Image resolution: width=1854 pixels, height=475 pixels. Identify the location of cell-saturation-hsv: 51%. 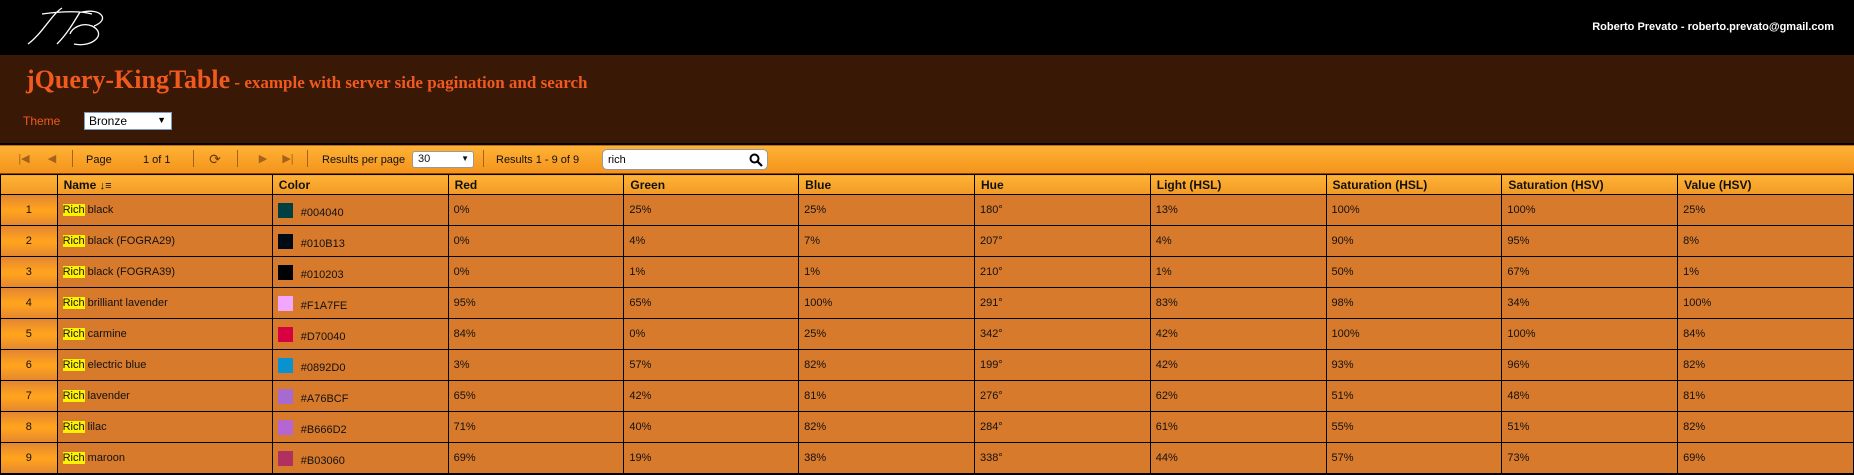
(1590, 427).